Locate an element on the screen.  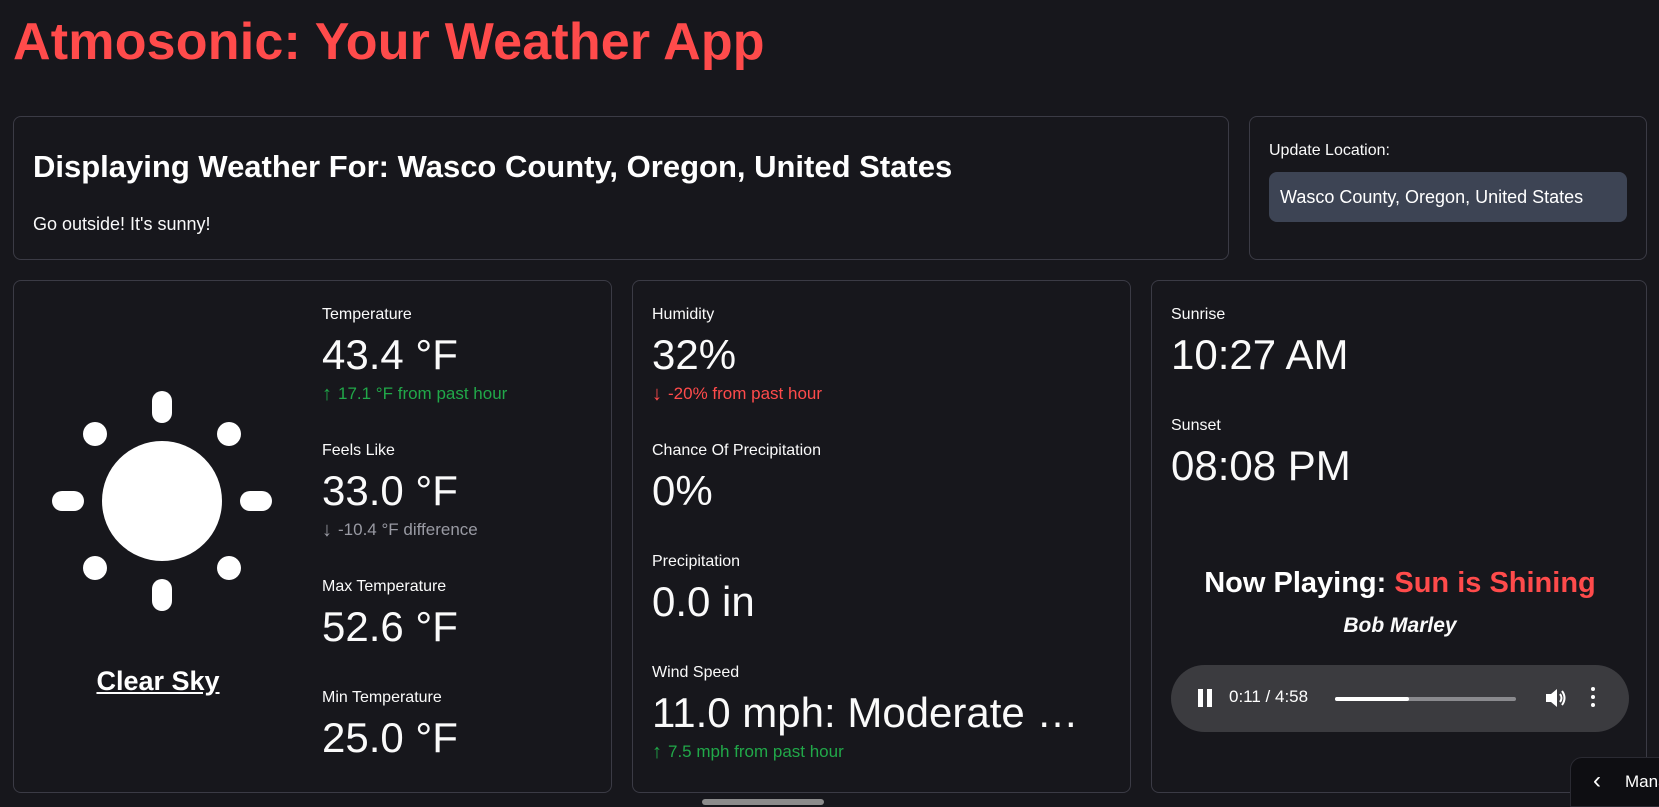
metric-value: 0% is located at coordinates (682, 490).